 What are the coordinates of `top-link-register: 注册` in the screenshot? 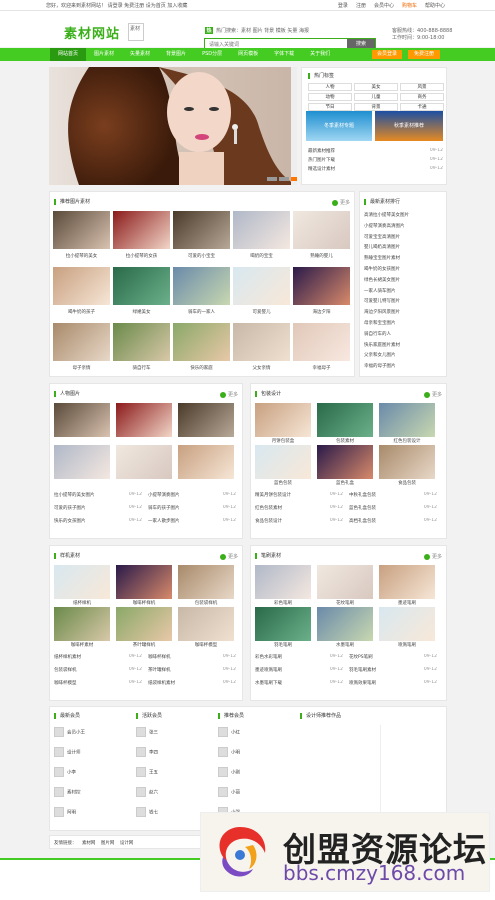 It's located at (361, 5).